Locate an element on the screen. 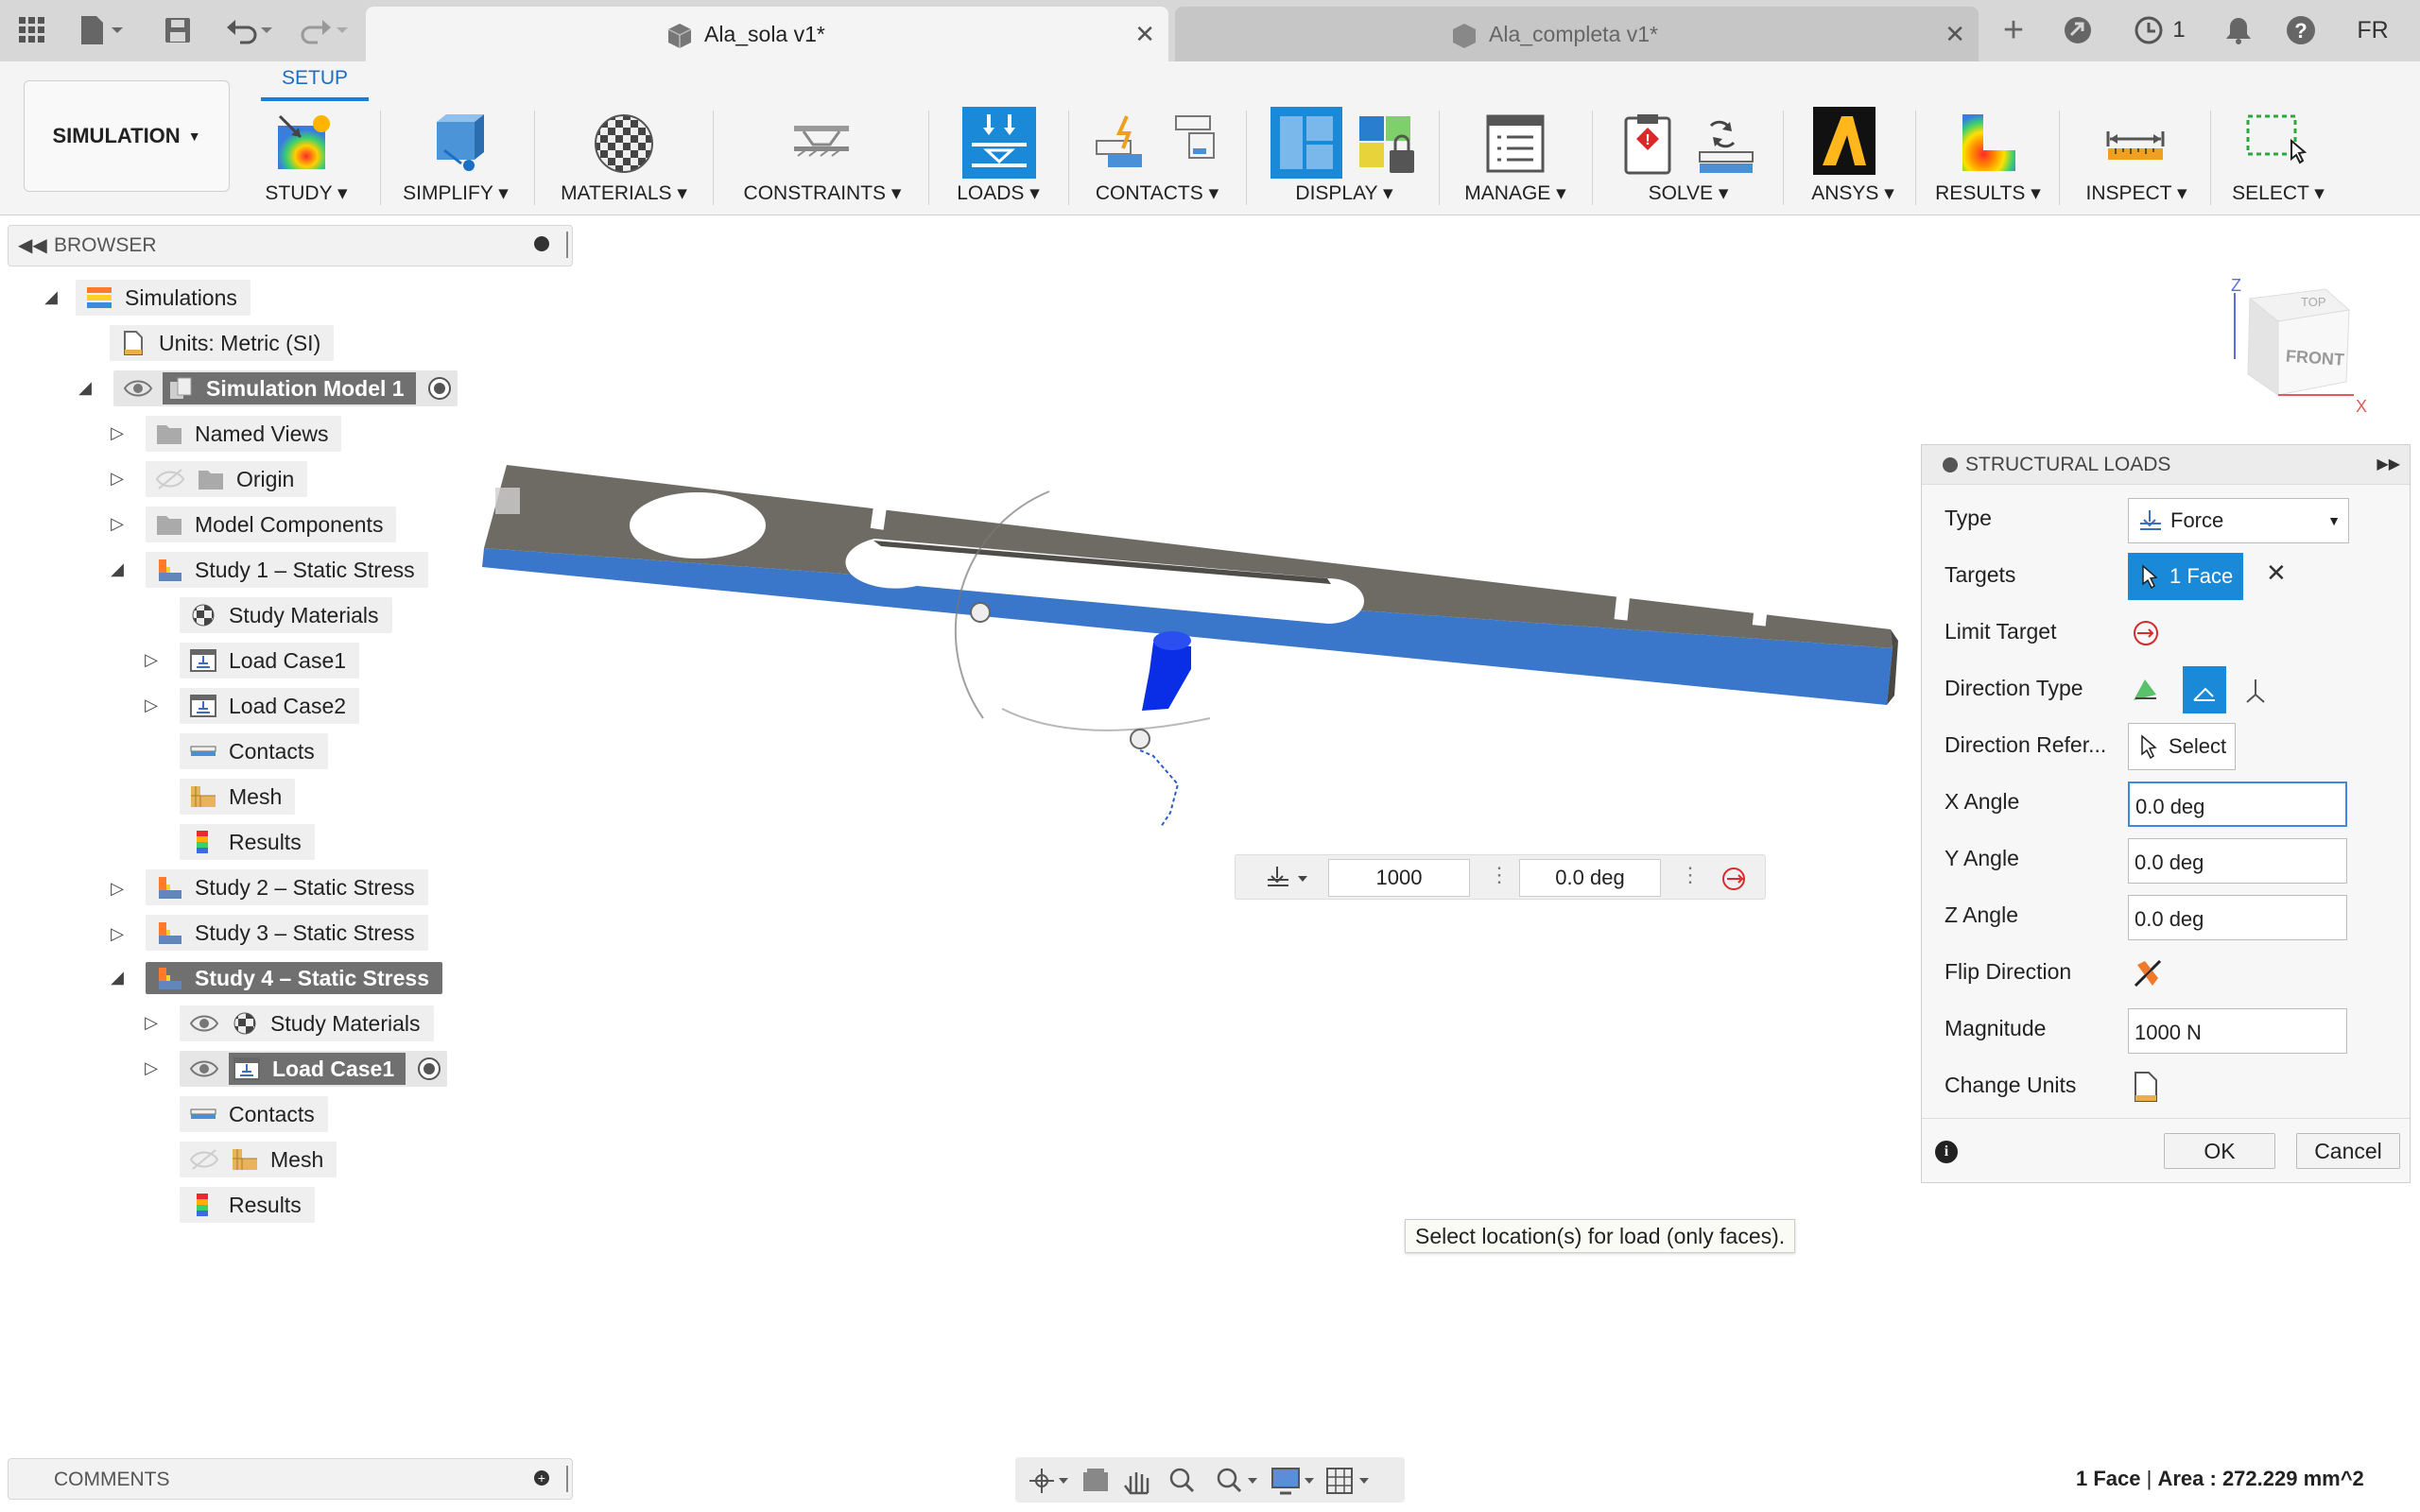 This screenshot has width=2420, height=1512. cancel-button: Cancel is located at coordinates (2348, 1151).